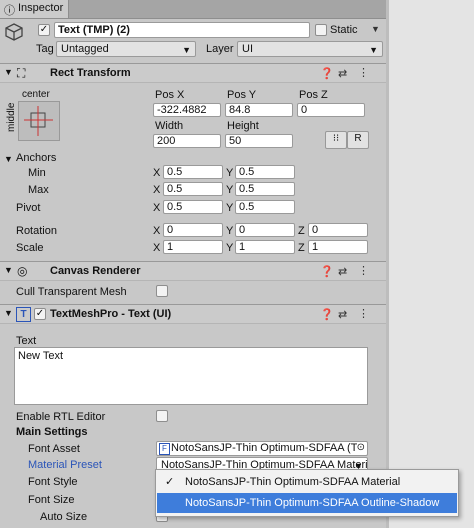 The height and width of the screenshot is (528, 474). What do you see at coordinates (14, 32) in the screenshot?
I see `cube-icon` at bounding box center [14, 32].